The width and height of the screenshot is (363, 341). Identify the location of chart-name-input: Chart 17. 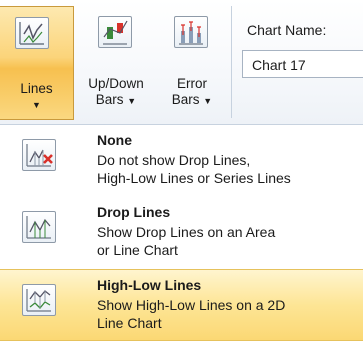
(302, 64).